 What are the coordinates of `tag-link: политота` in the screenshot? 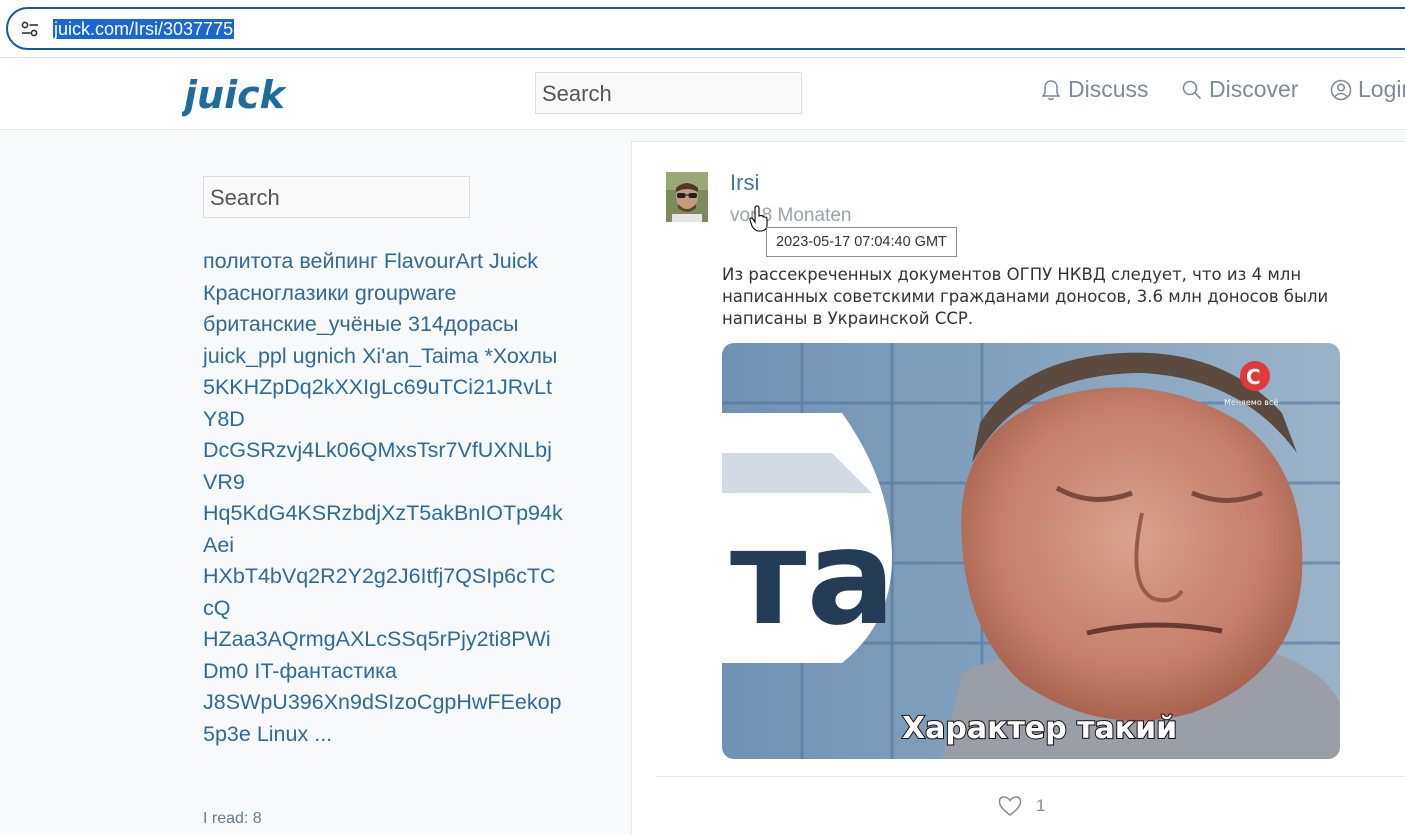 It's located at (248, 261).